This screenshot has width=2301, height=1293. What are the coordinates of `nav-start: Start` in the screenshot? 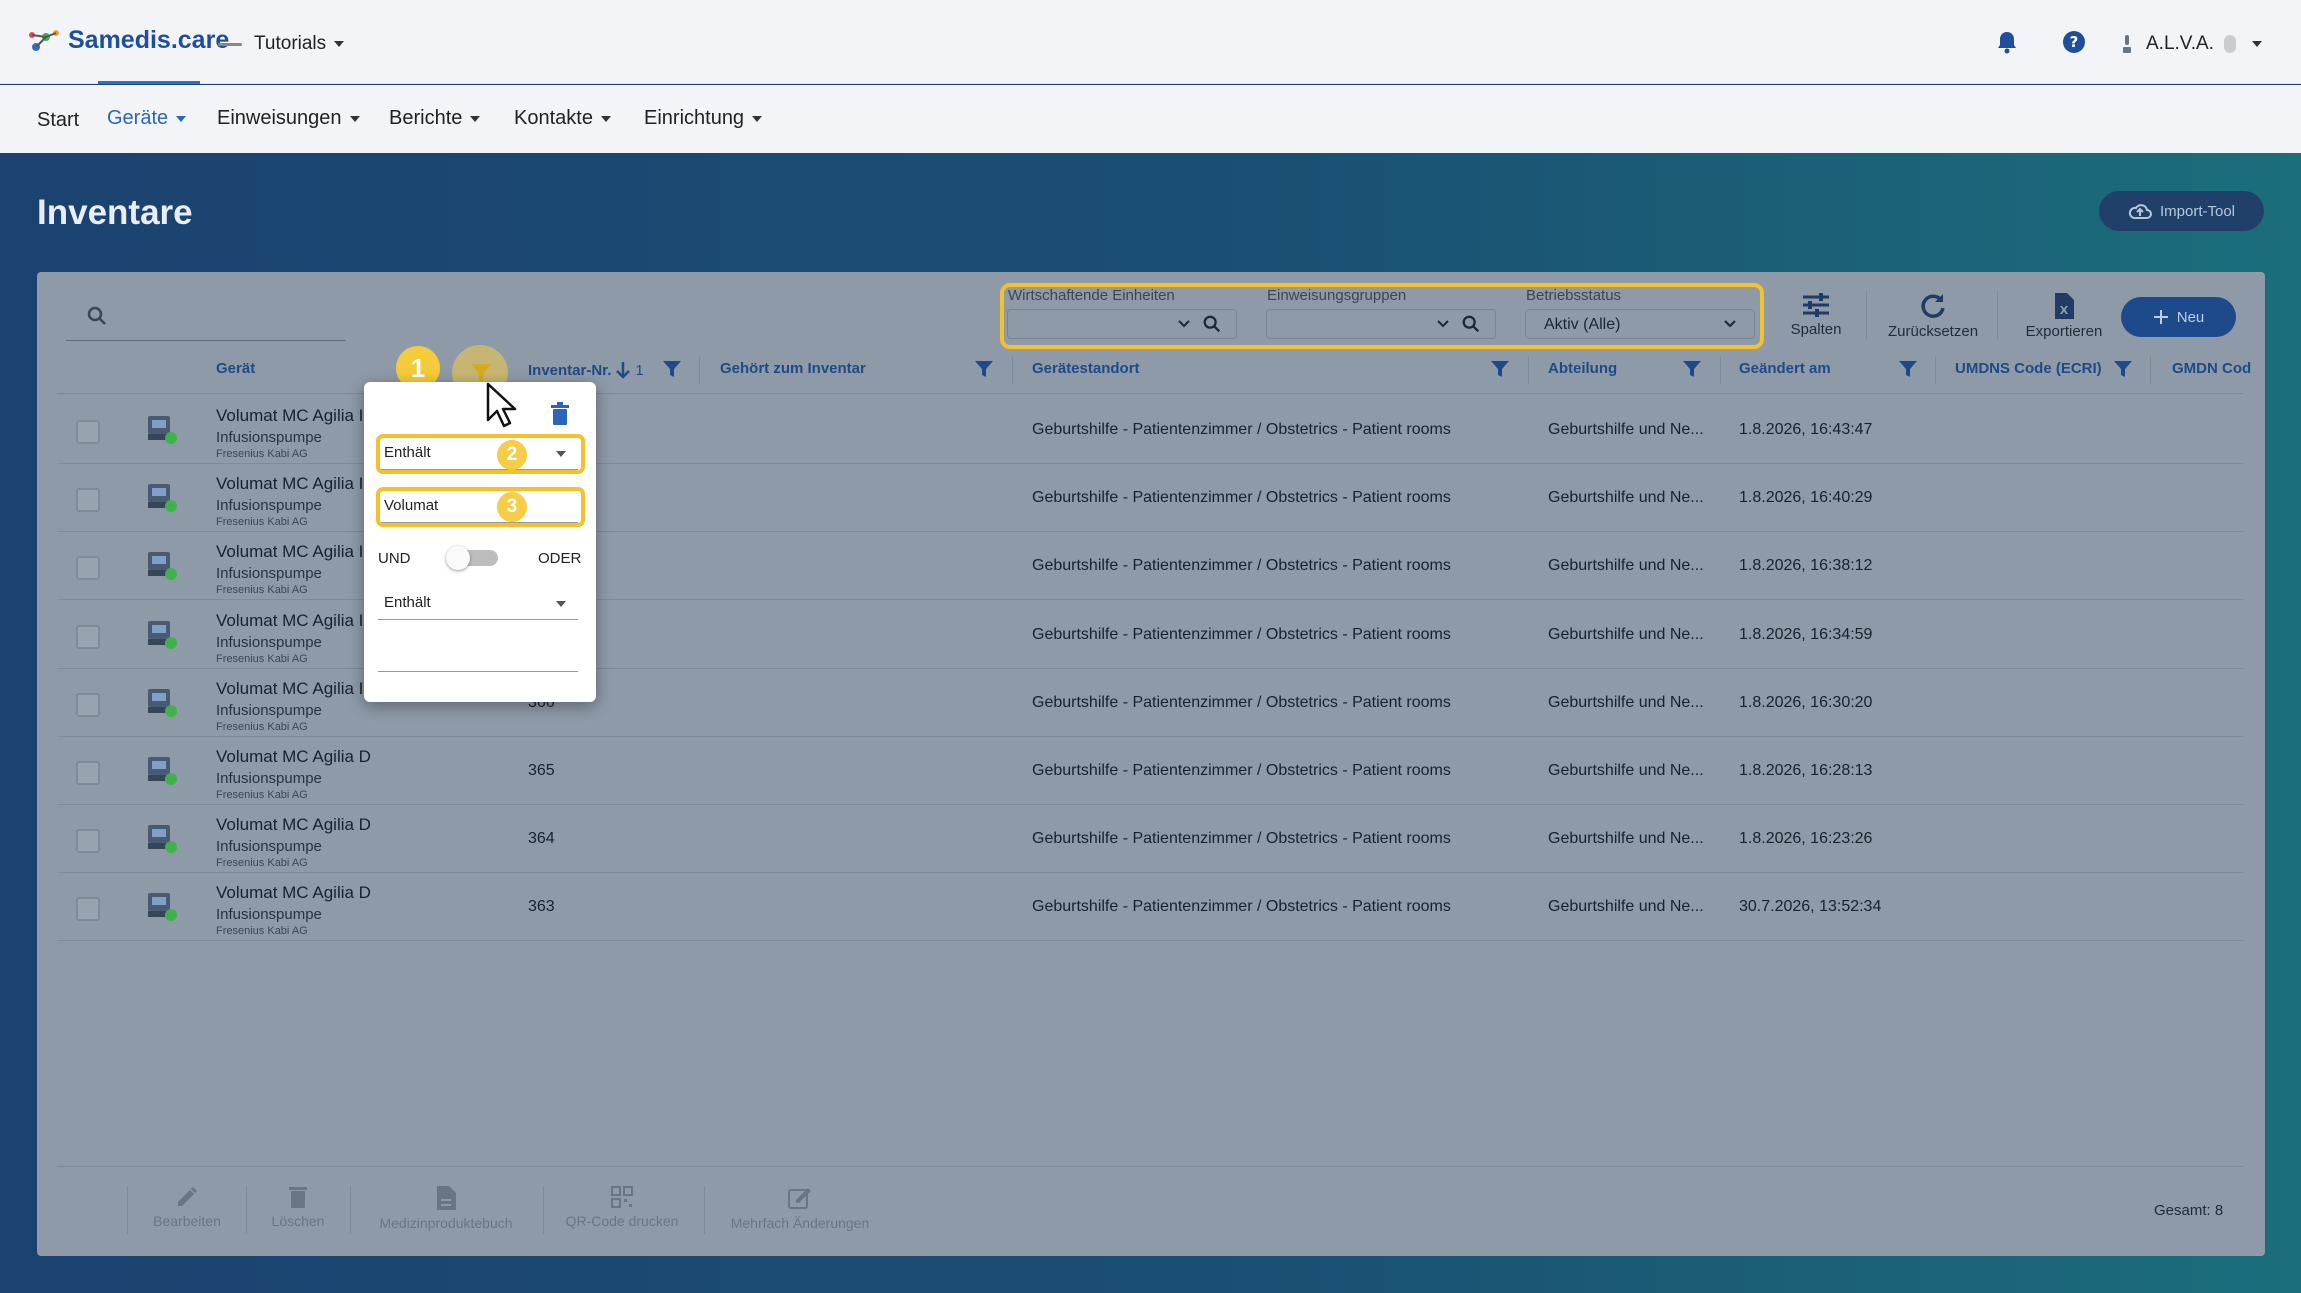 It's located at (58, 120).